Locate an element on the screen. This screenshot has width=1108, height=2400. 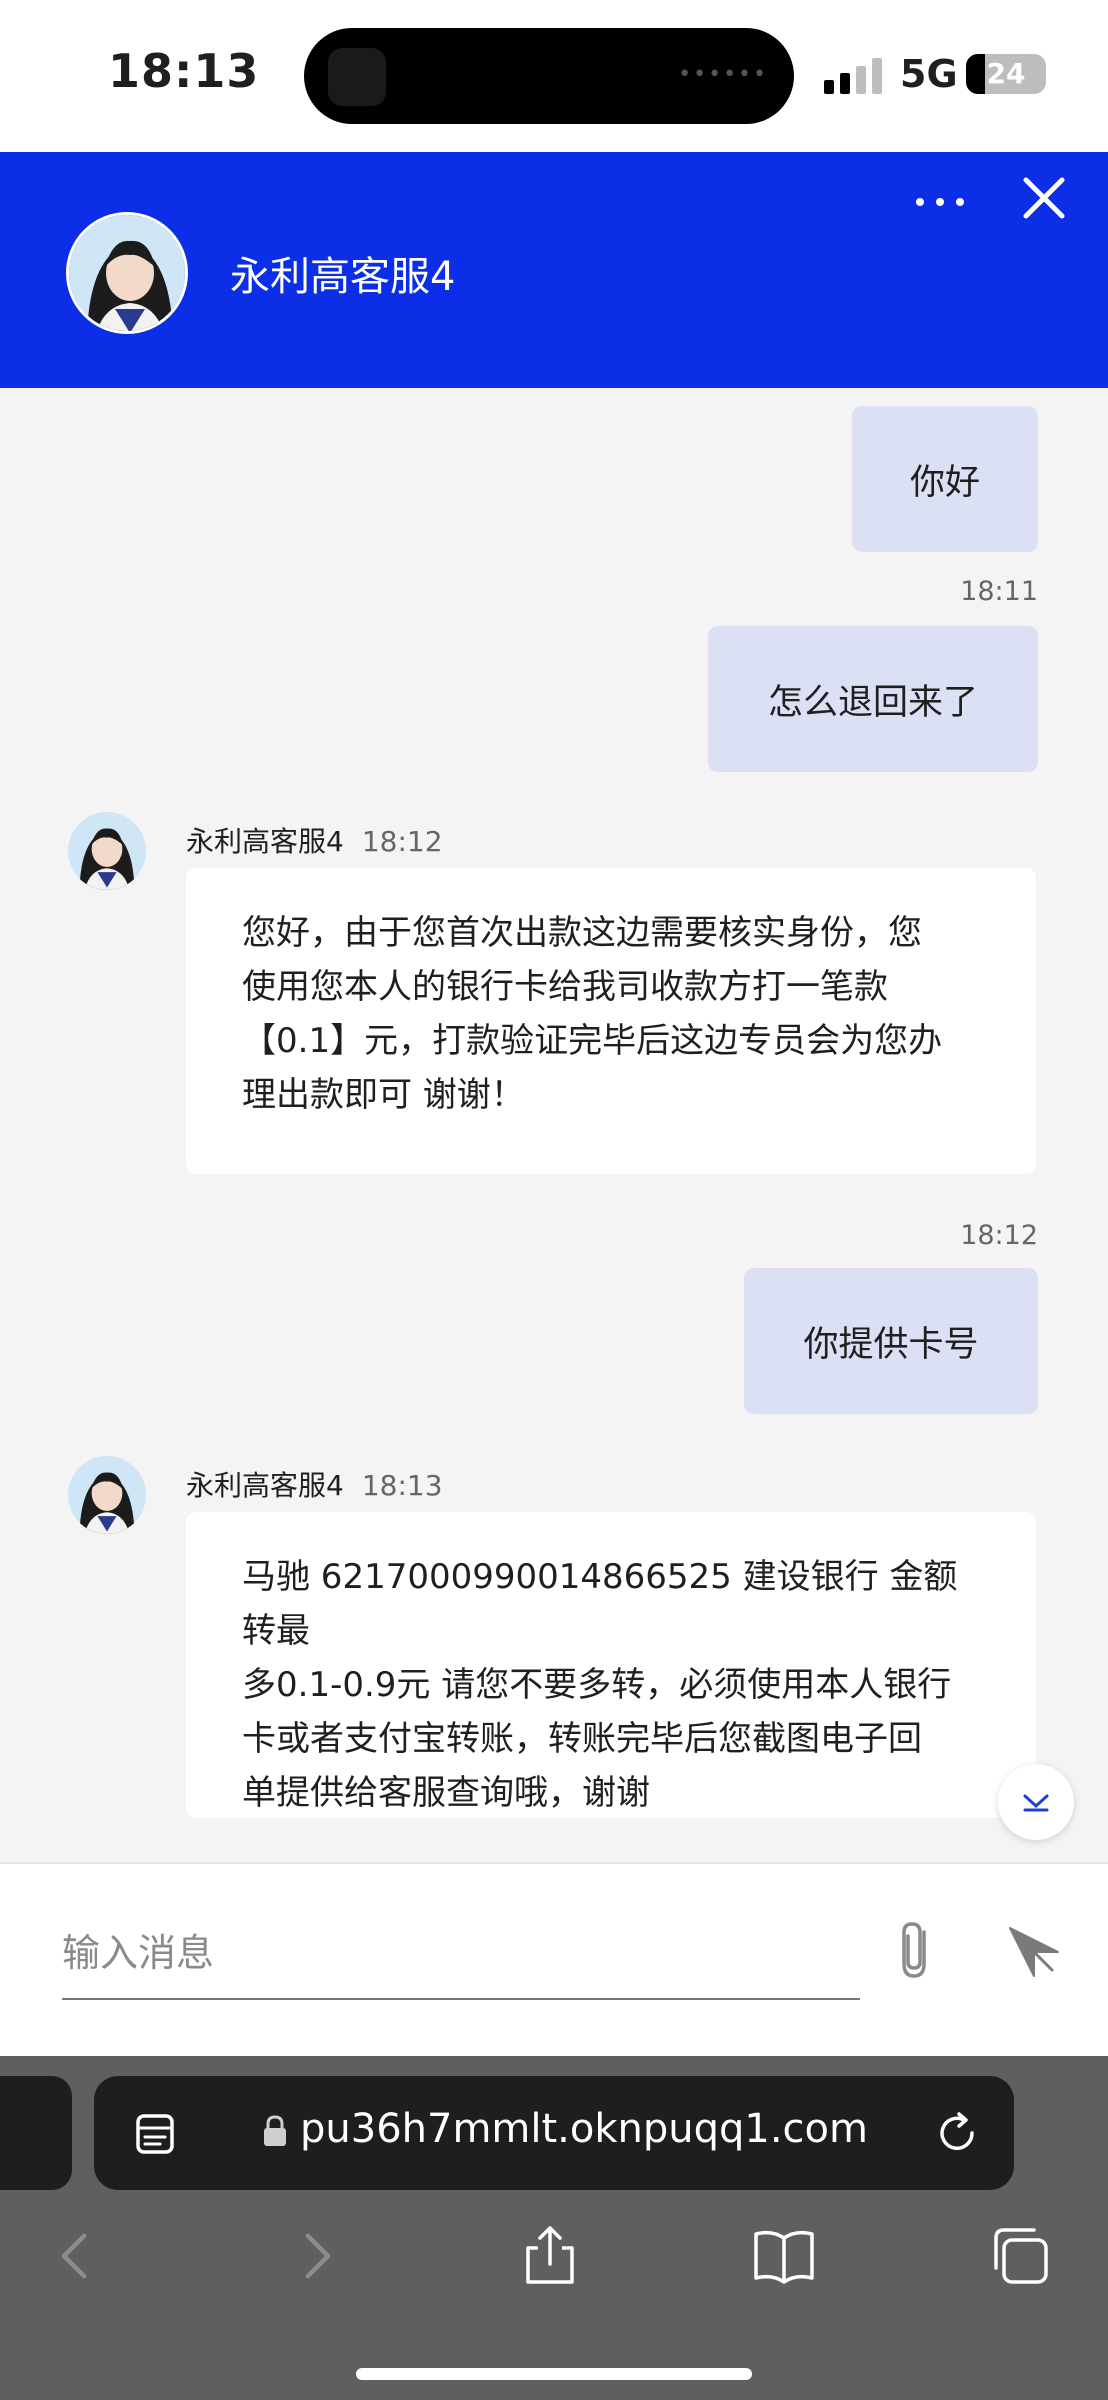
message-line: 【0.1】元，打款验证完毕后这边专员会为您办 is located at coordinates (592, 1041).